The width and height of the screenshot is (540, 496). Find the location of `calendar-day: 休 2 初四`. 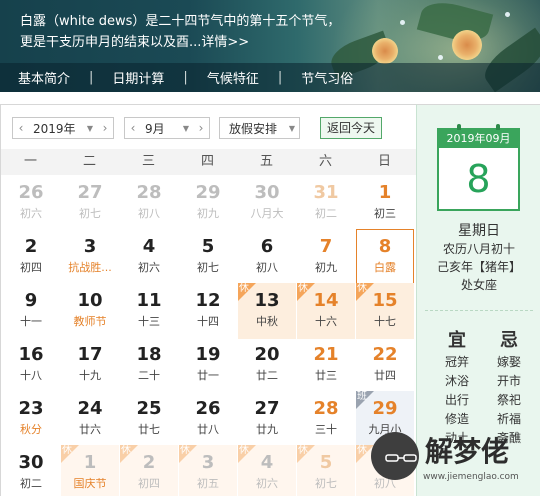

calendar-day: 休 2 初四 is located at coordinates (149, 470).